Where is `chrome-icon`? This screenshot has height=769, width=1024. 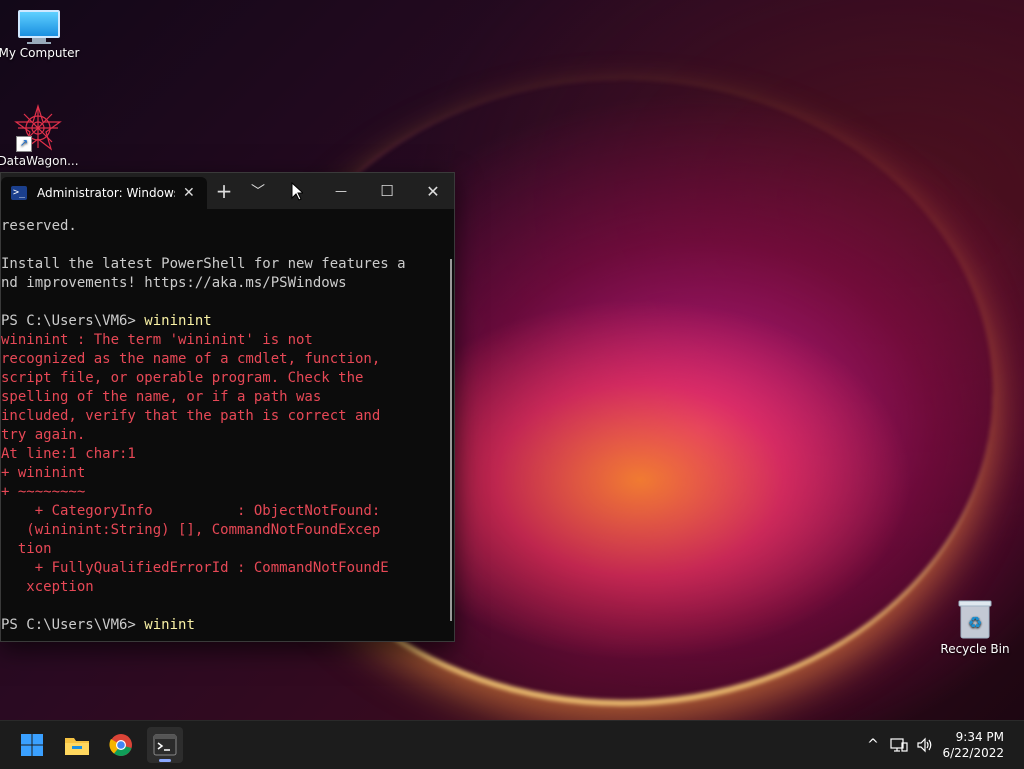 chrome-icon is located at coordinates (120, 745).